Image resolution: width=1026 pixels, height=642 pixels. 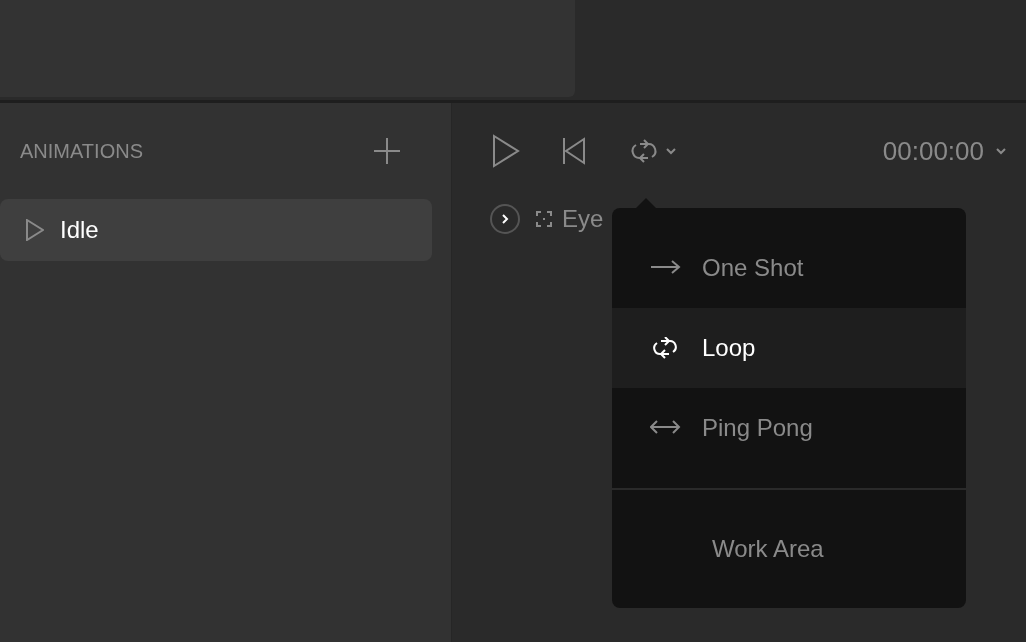 What do you see at coordinates (789, 348) in the screenshot?
I see `menu-item: Loop` at bounding box center [789, 348].